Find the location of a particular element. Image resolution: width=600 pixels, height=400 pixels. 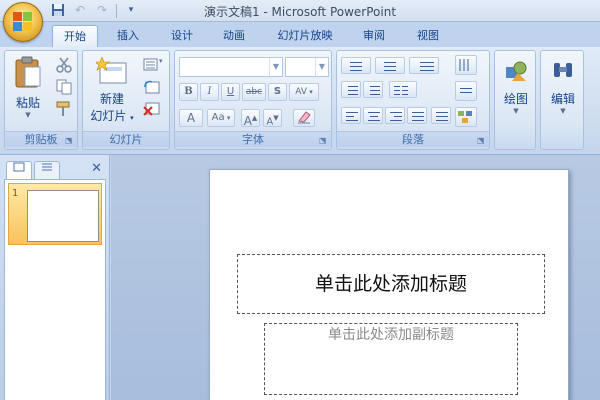

office-button is located at coordinates (23, 22).